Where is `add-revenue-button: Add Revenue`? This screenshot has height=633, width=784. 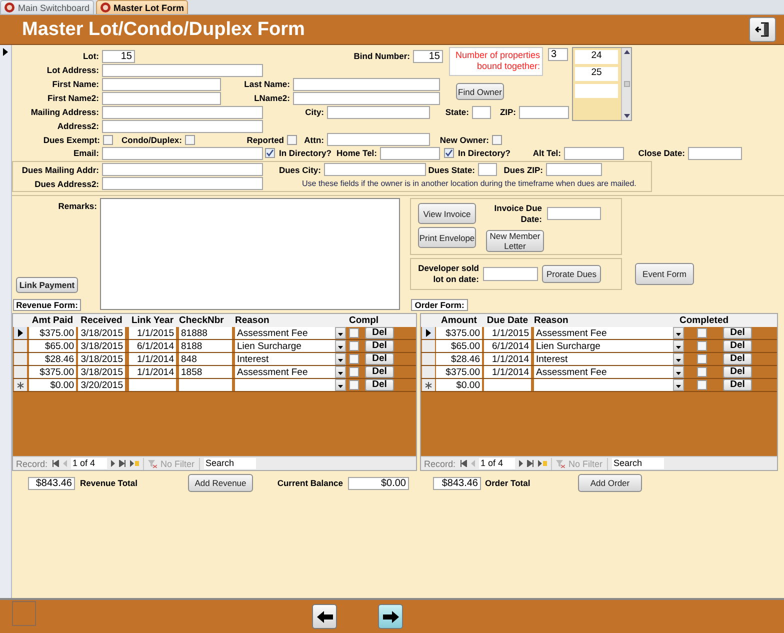
add-revenue-button: Add Revenue is located at coordinates (220, 483).